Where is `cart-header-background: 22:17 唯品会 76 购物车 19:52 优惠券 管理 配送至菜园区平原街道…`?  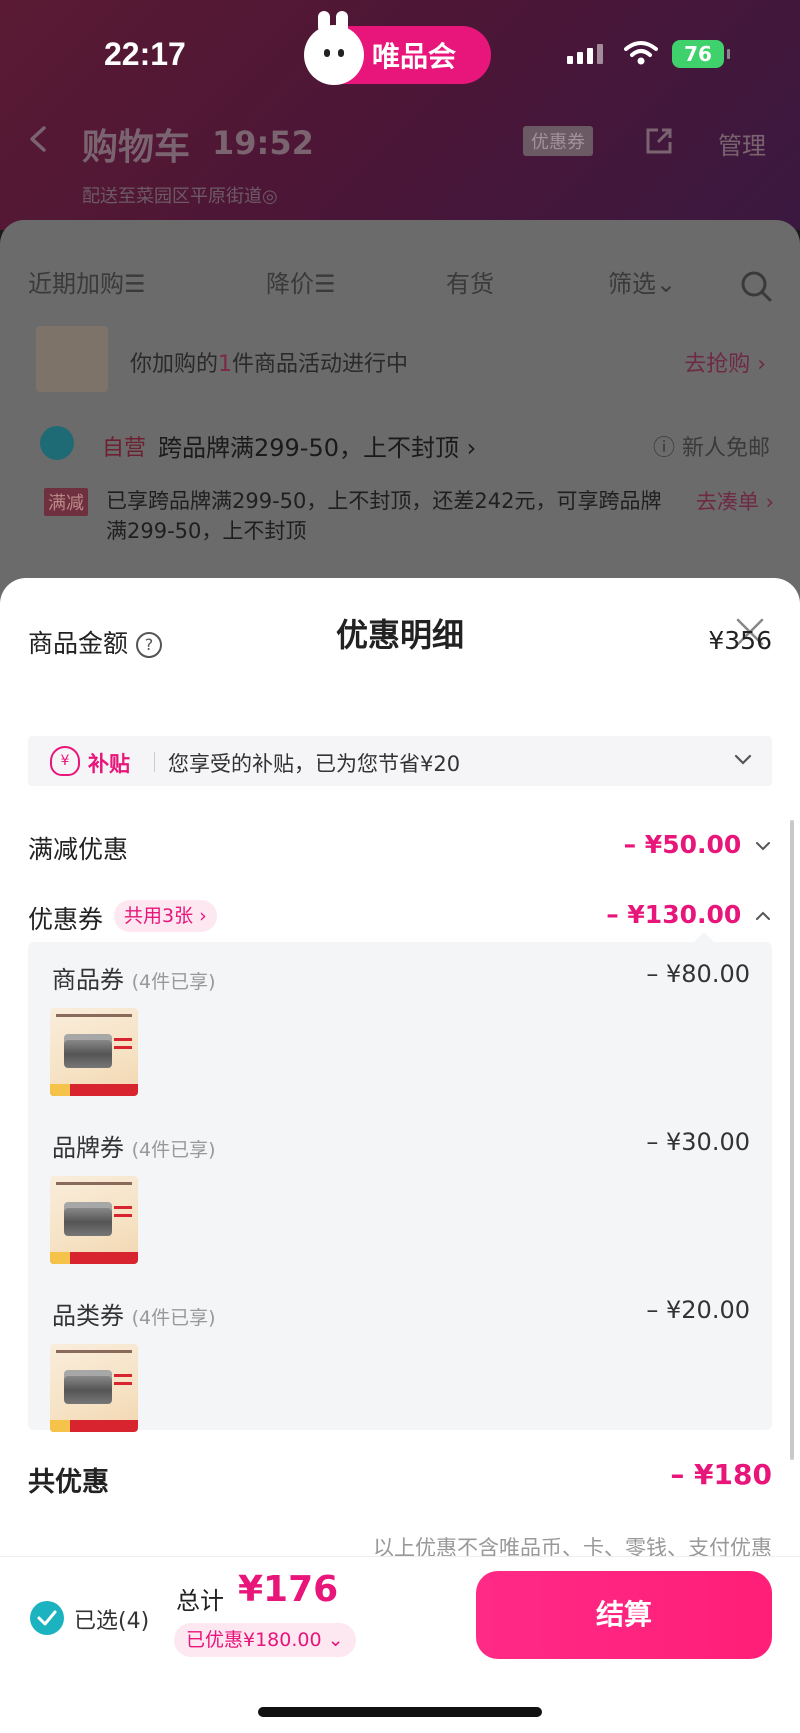
cart-header-background: 22:17 唯品会 76 购物车 19:52 优惠券 管理 配送至菜园区平原街道… is located at coordinates (400, 115).